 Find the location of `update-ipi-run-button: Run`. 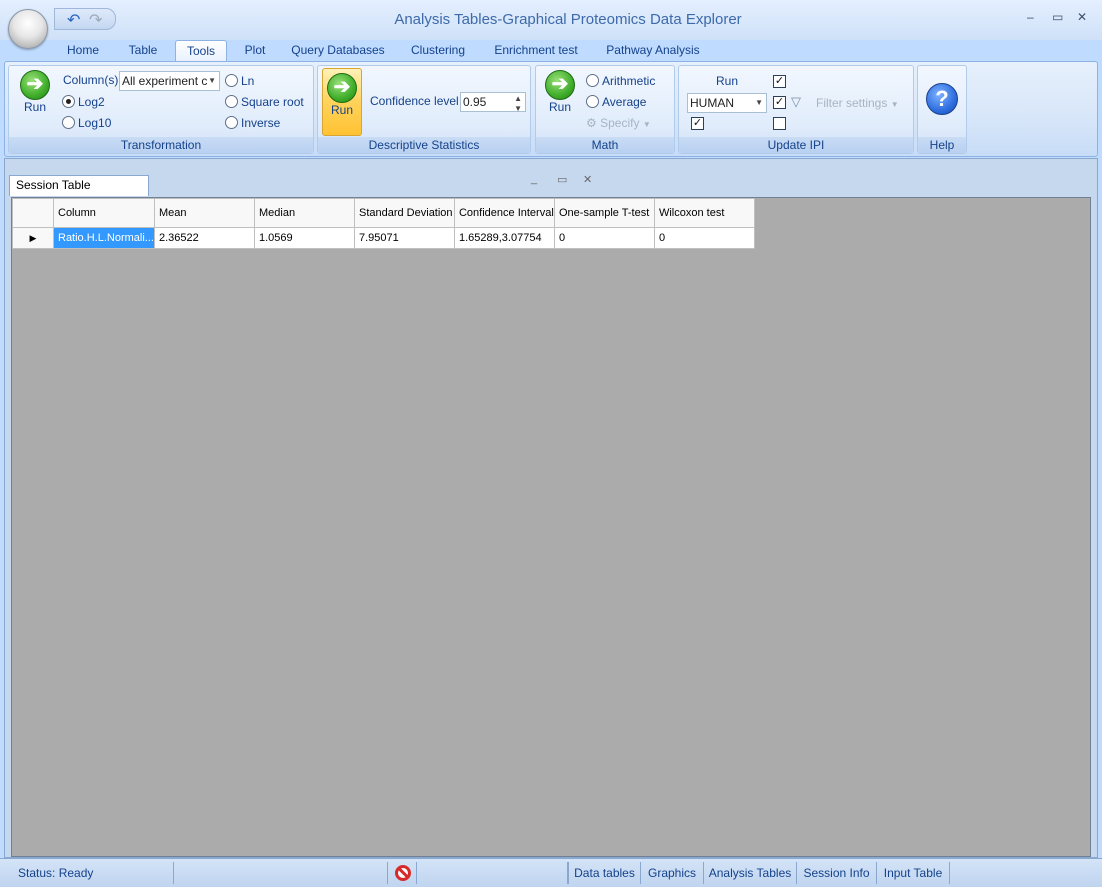

update-ipi-run-button: Run is located at coordinates (727, 81).